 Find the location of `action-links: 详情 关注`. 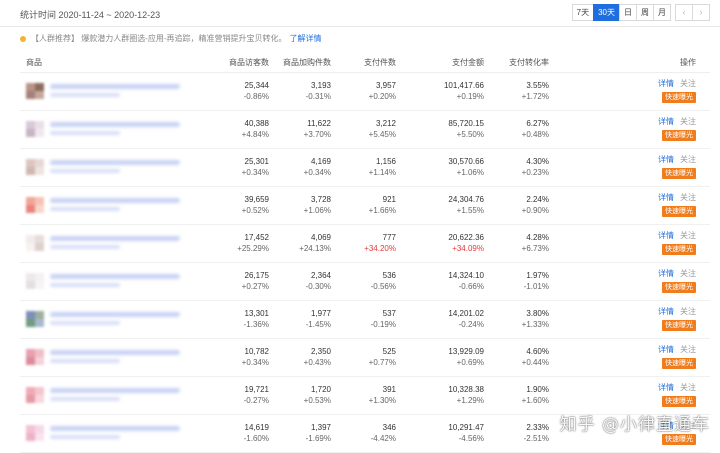

action-links: 详情 关注 is located at coordinates (676, 198).